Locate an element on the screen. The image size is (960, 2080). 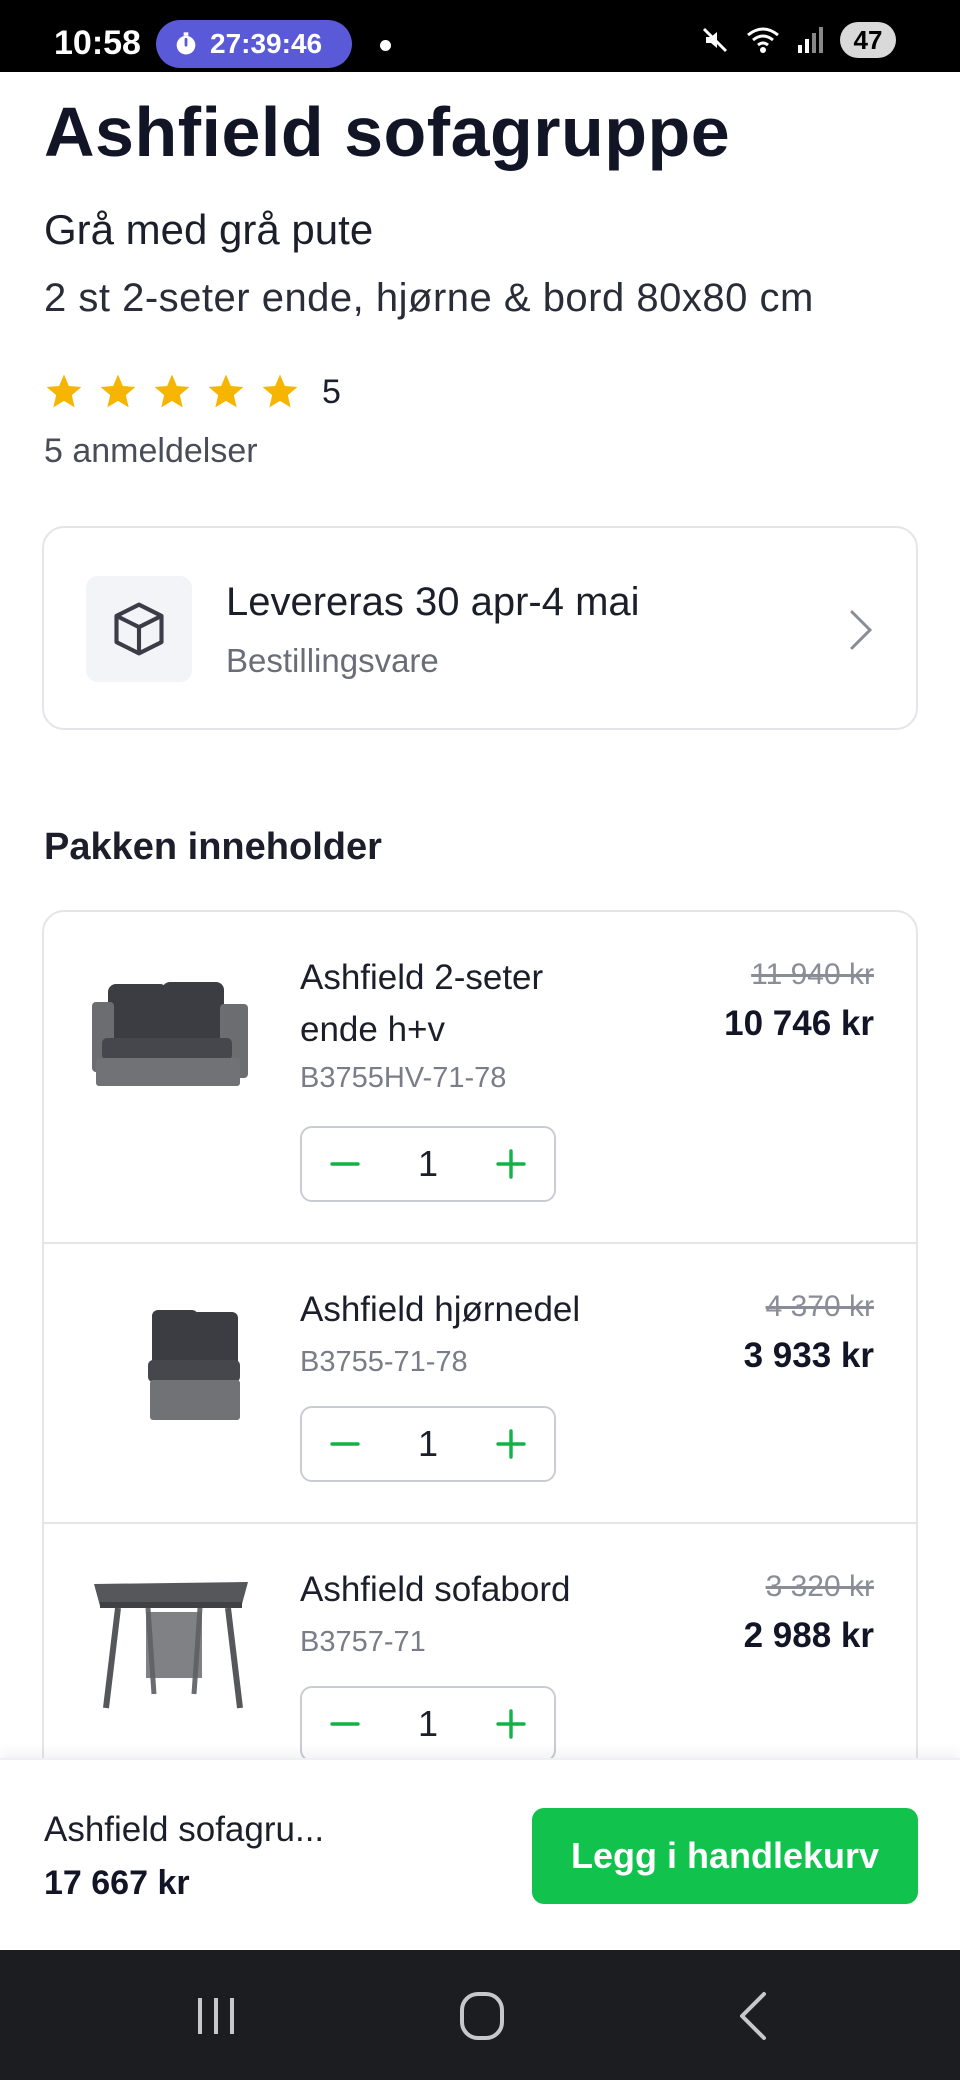
item-old-price: 4 370 kr is located at coordinates (819, 1306).